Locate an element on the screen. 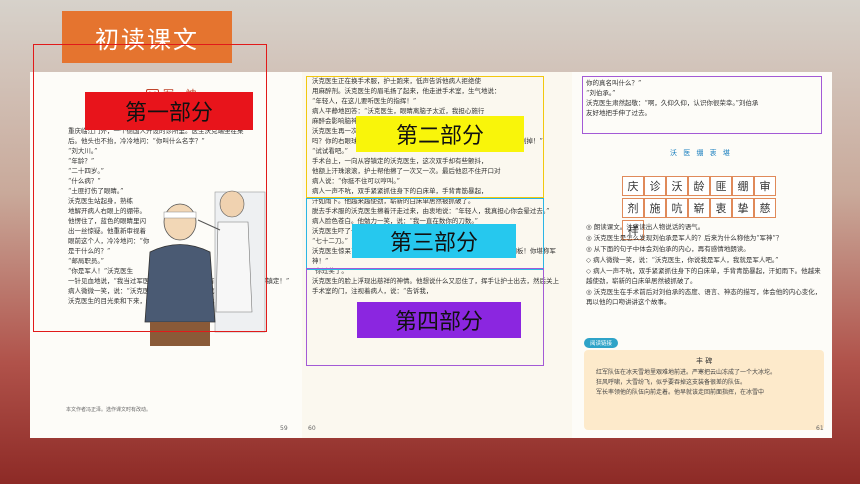 The height and width of the screenshot is (484, 860). vocab-char: 慈 is located at coordinates (765, 208).